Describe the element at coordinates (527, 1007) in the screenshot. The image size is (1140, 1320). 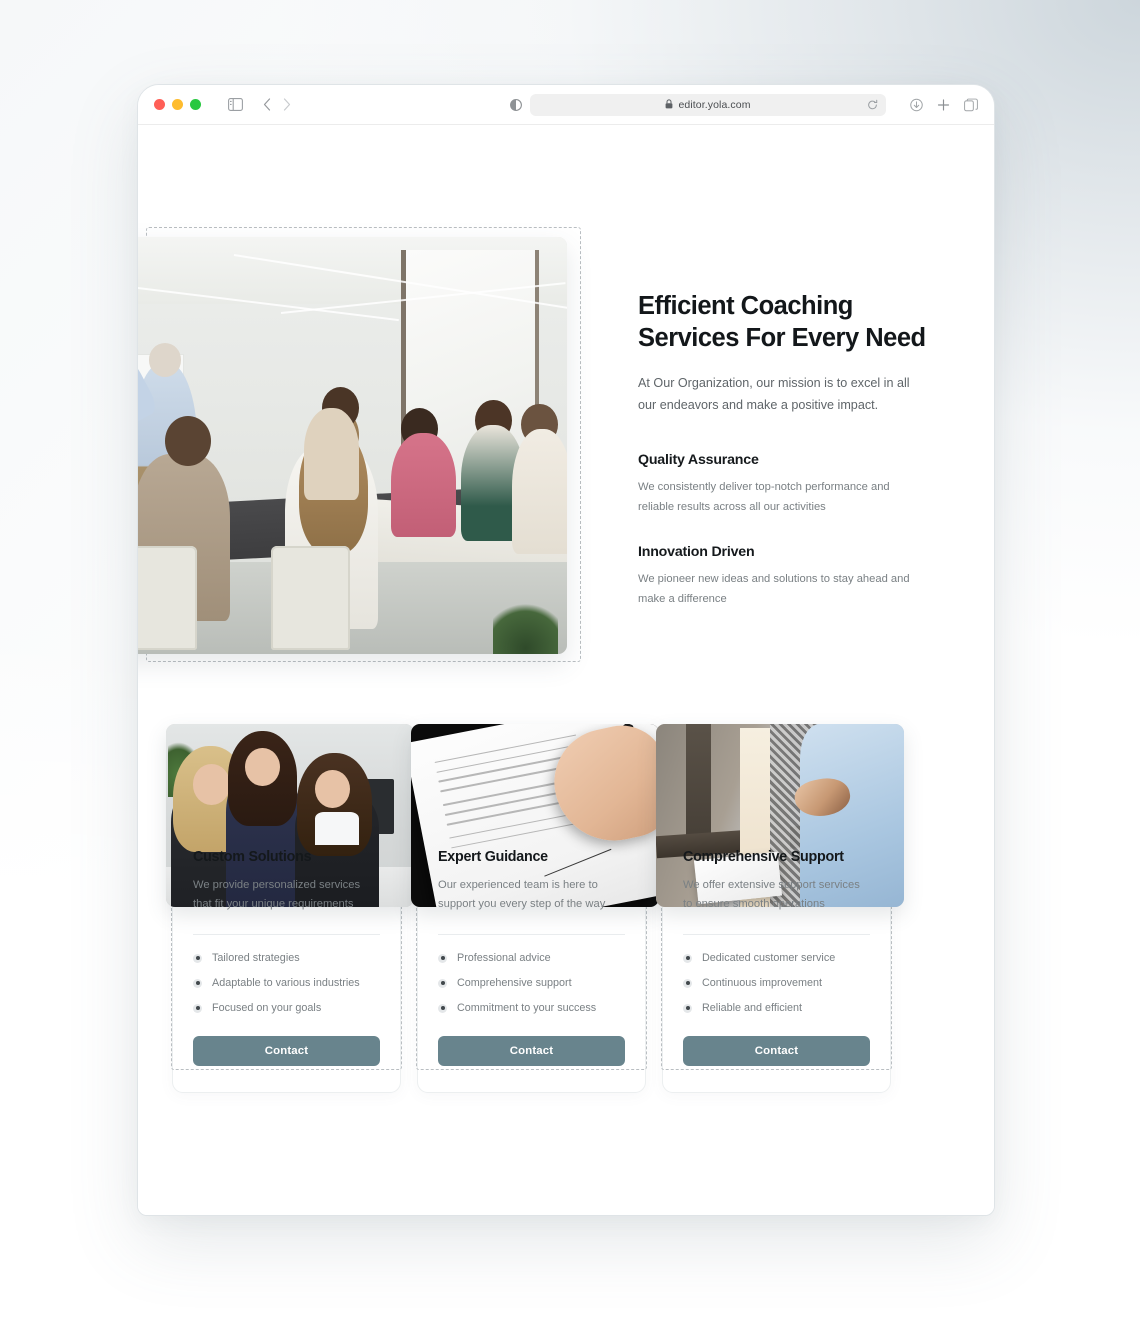
I see `list-item-label: Commitment to your success` at that location.